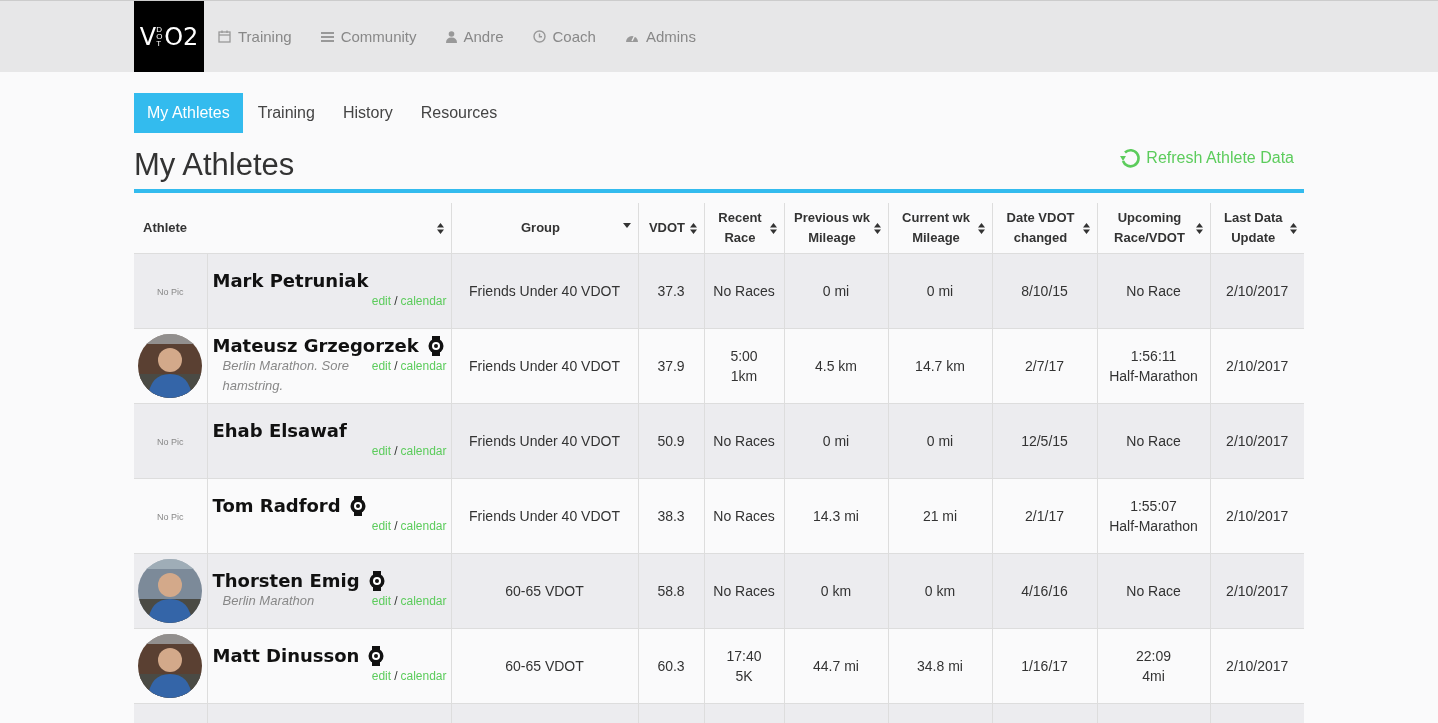  Describe the element at coordinates (459, 113) in the screenshot. I see `tab: Resources` at that location.